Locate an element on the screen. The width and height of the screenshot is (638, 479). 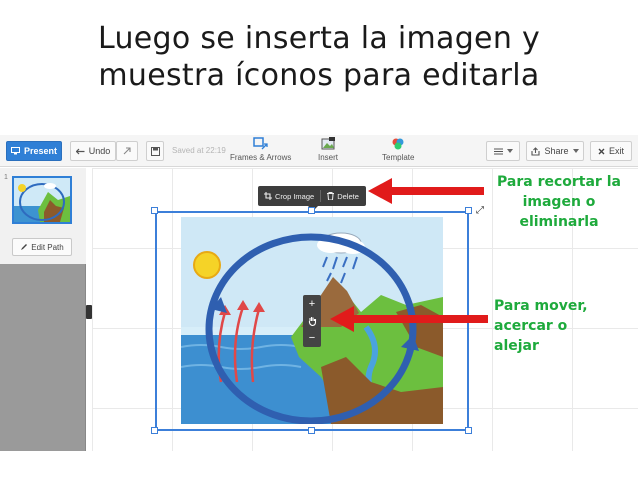
slide-title-line-1: Luego se inserta la imagen y is located at coordinates (319, 38).